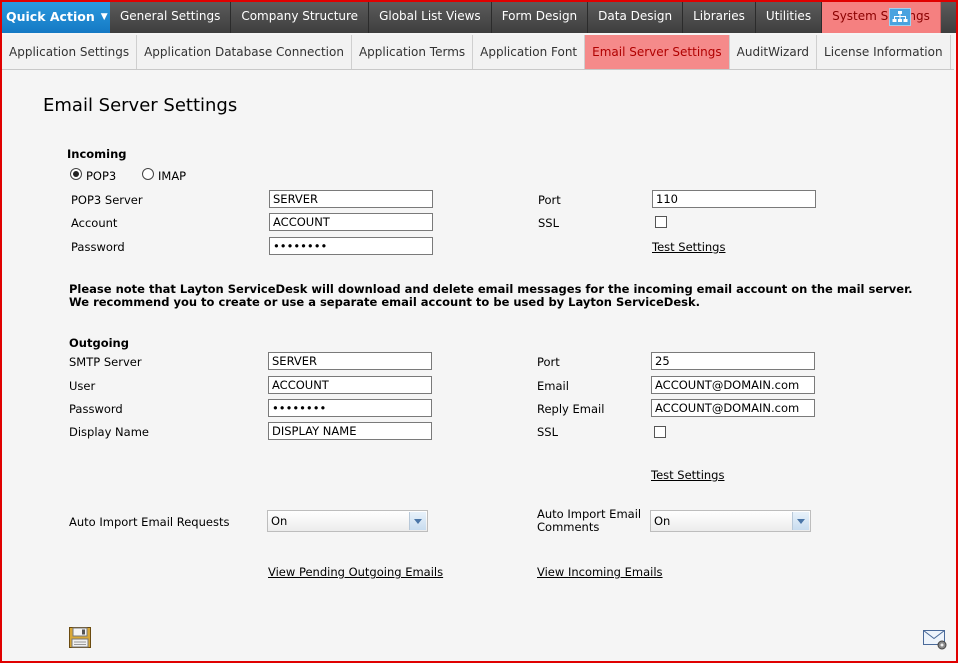 Image resolution: width=958 pixels, height=663 pixels. Describe the element at coordinates (148, 174) in the screenshot. I see `imap-radio` at that location.